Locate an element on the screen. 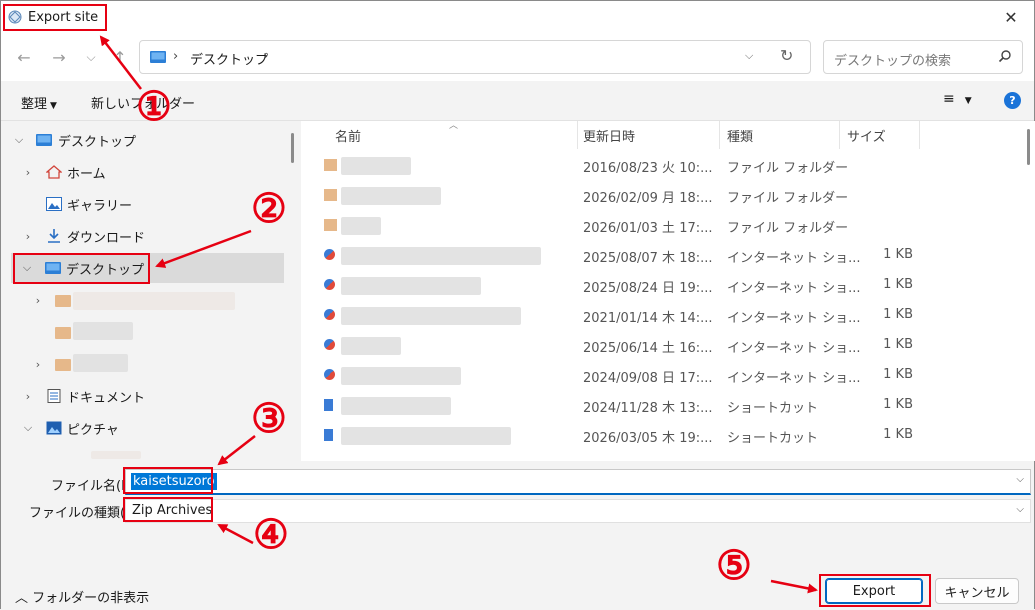 The width and height of the screenshot is (1035, 610). column-header-type: 種類 is located at coordinates (740, 134).